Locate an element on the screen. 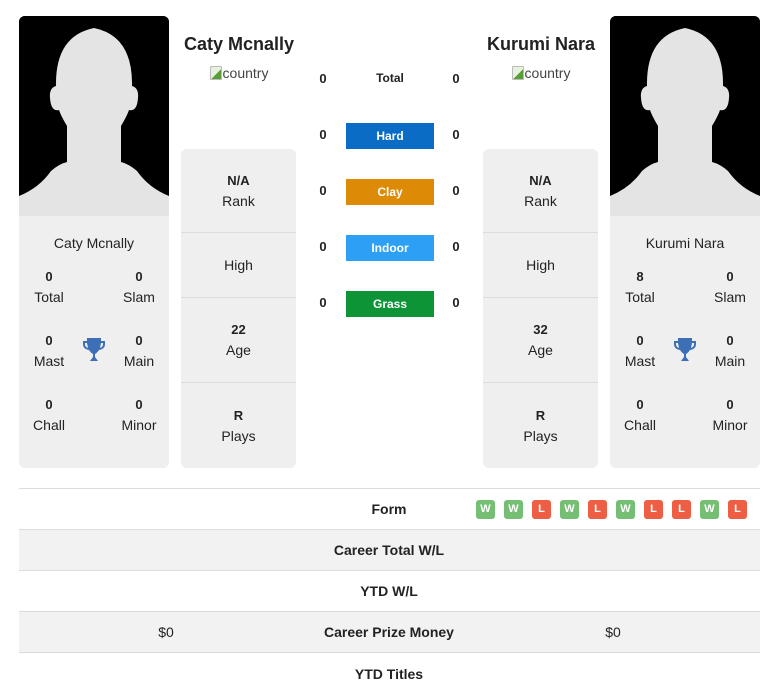 This screenshot has width=779, height=699. info-age: 22 Age is located at coordinates (238, 340).